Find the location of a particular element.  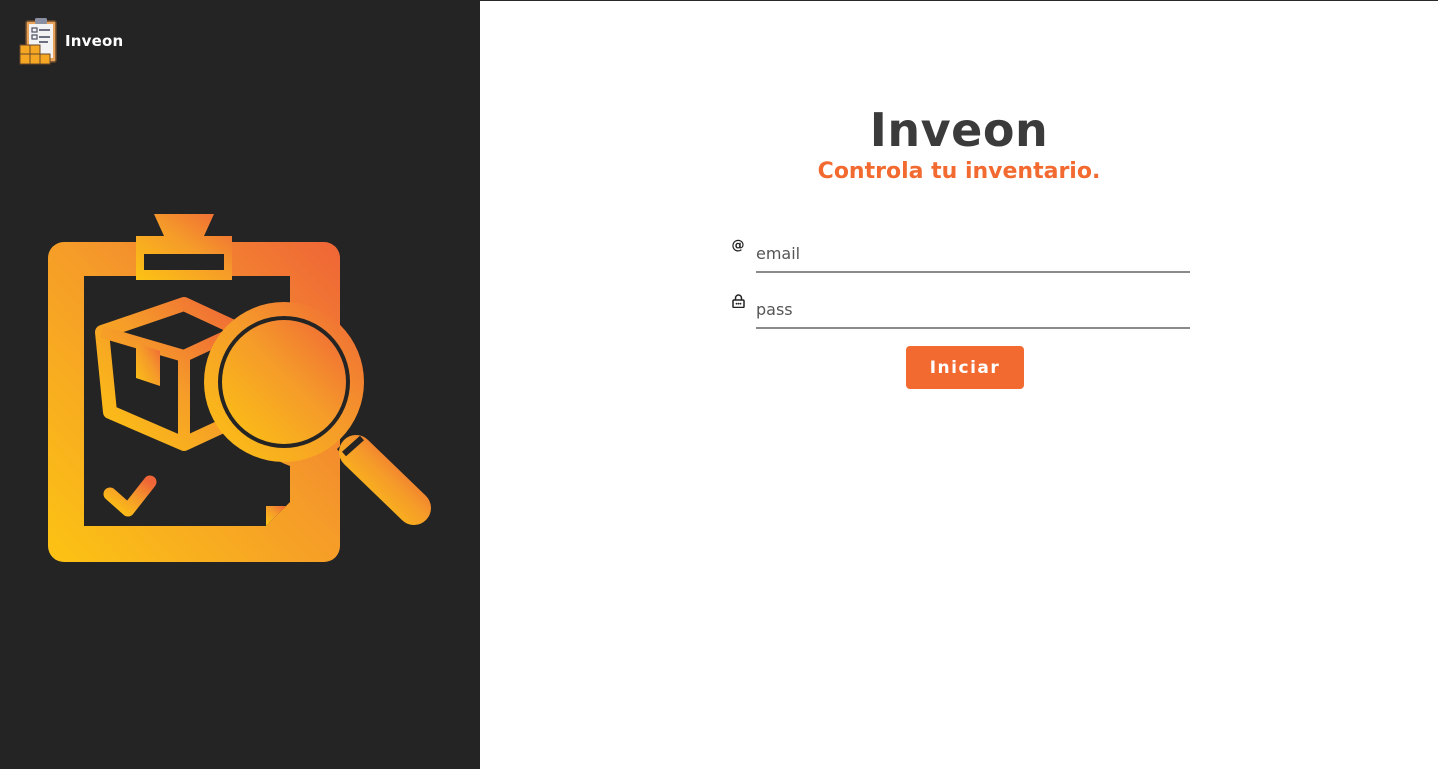

brand: Inveon is located at coordinates (70, 41).